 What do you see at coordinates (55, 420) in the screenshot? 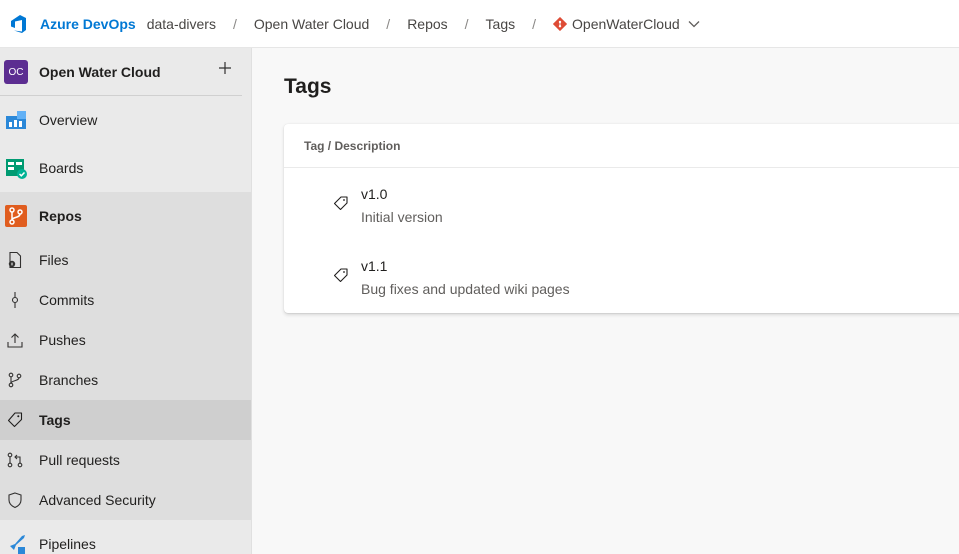
I see `sidebar-item-label: Tags` at bounding box center [55, 420].